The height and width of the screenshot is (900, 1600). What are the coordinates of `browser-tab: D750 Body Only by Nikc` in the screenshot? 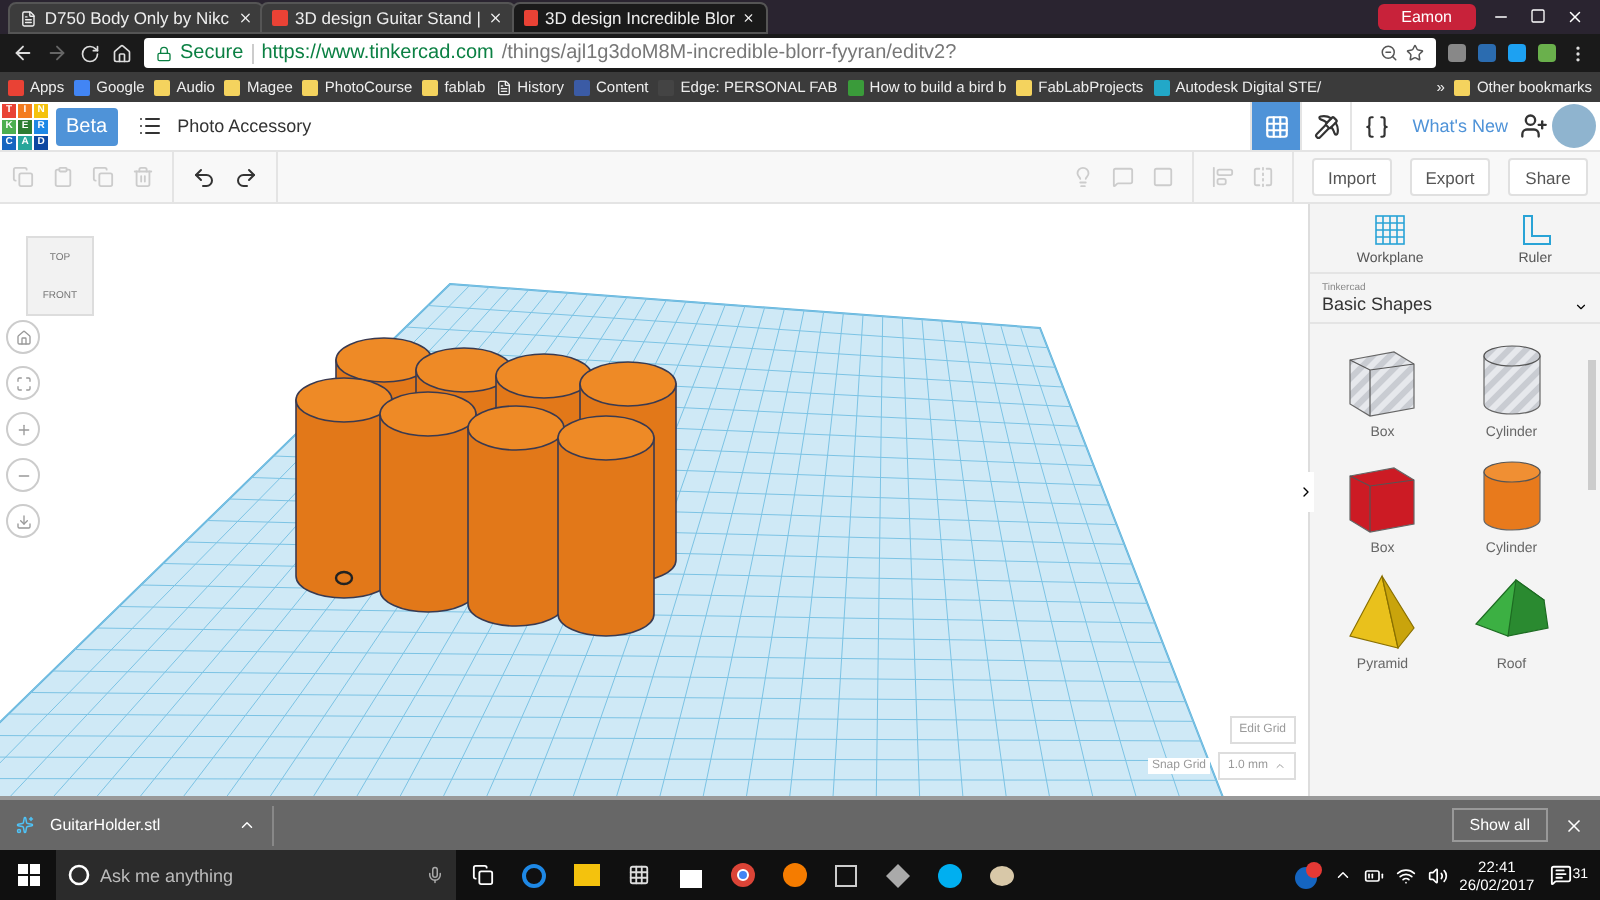 It's located at (136, 18).